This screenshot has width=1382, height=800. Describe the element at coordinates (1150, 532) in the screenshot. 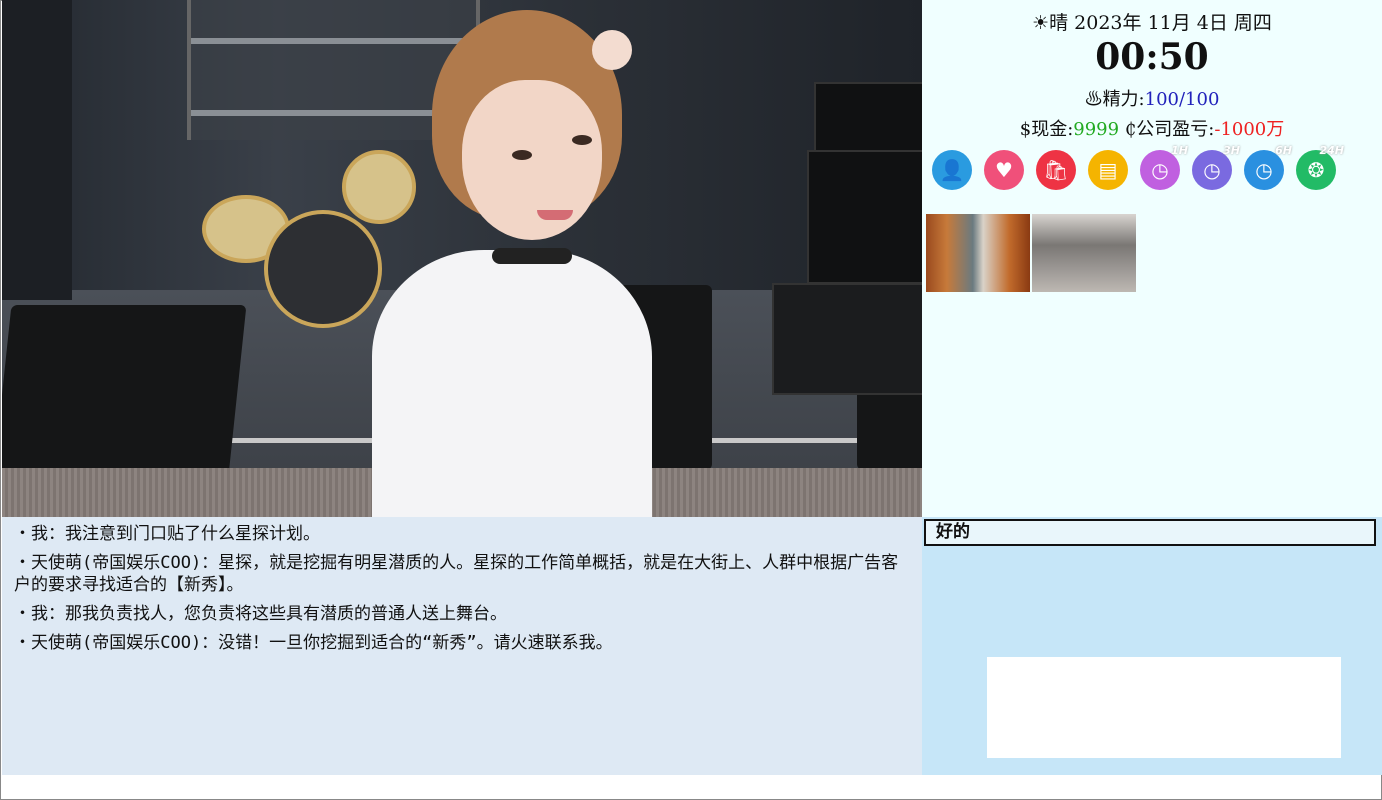

I see `choice-option-ok: 好的` at that location.